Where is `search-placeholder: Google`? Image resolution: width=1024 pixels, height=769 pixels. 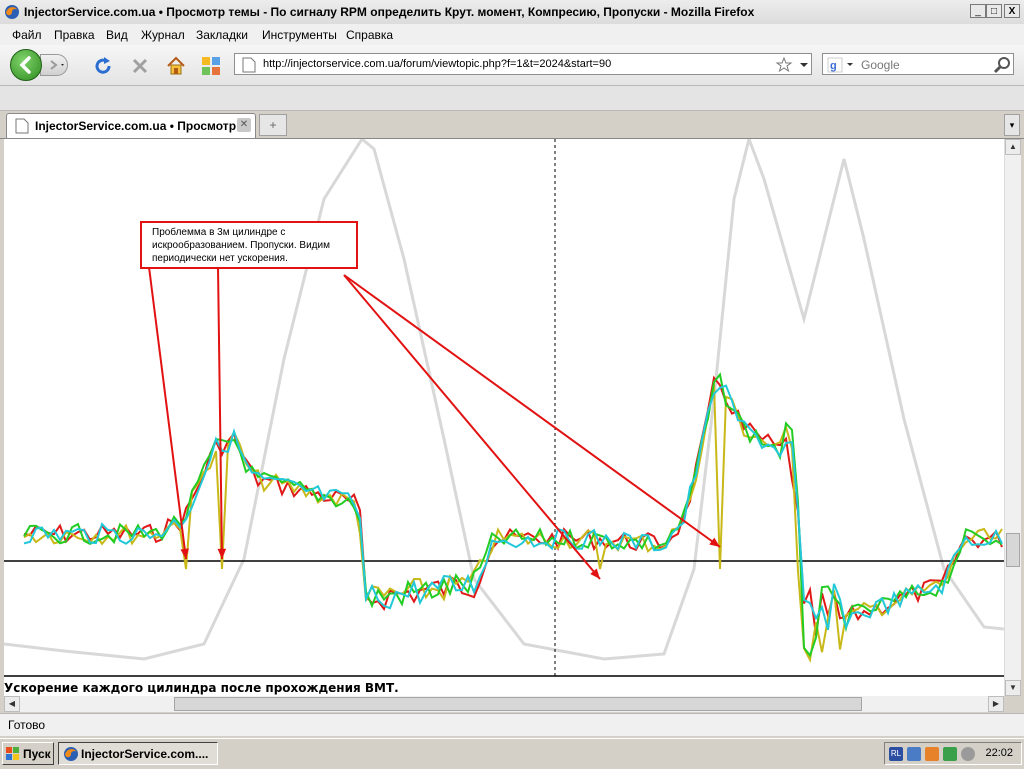
search-placeholder: Google is located at coordinates (880, 65).